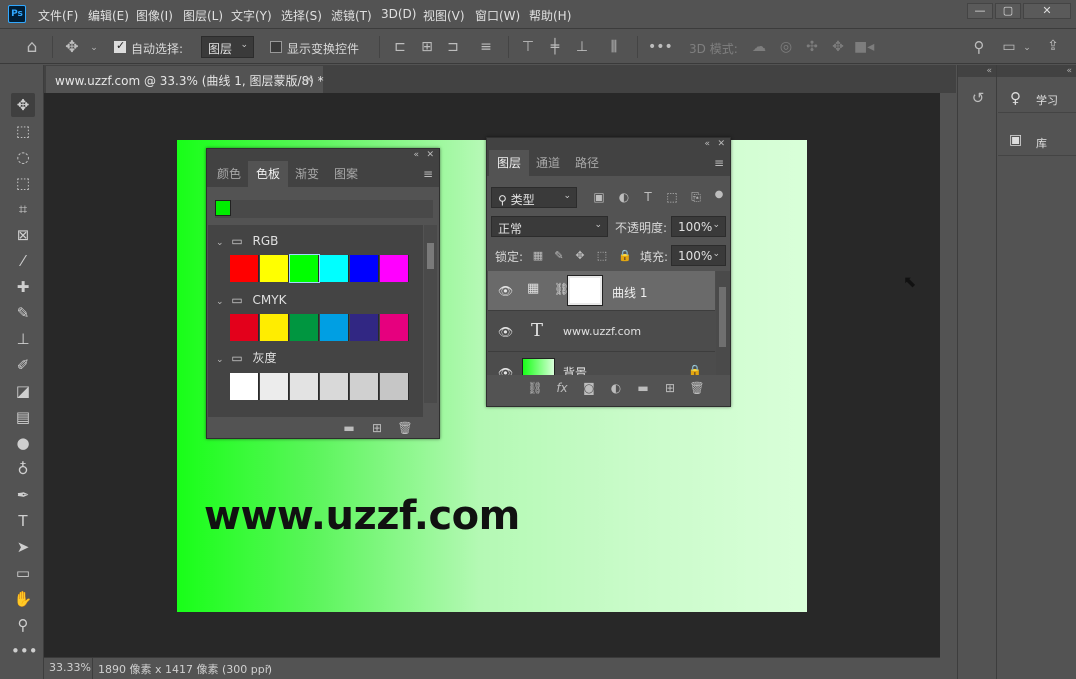 The image size is (1076, 679). What do you see at coordinates (23, 183) in the screenshot?
I see `object-select-tool-icon: ⬚` at bounding box center [23, 183].